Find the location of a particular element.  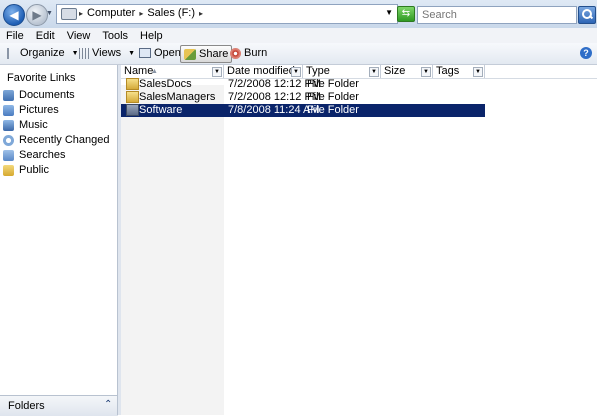

search-box is located at coordinates (497, 15).